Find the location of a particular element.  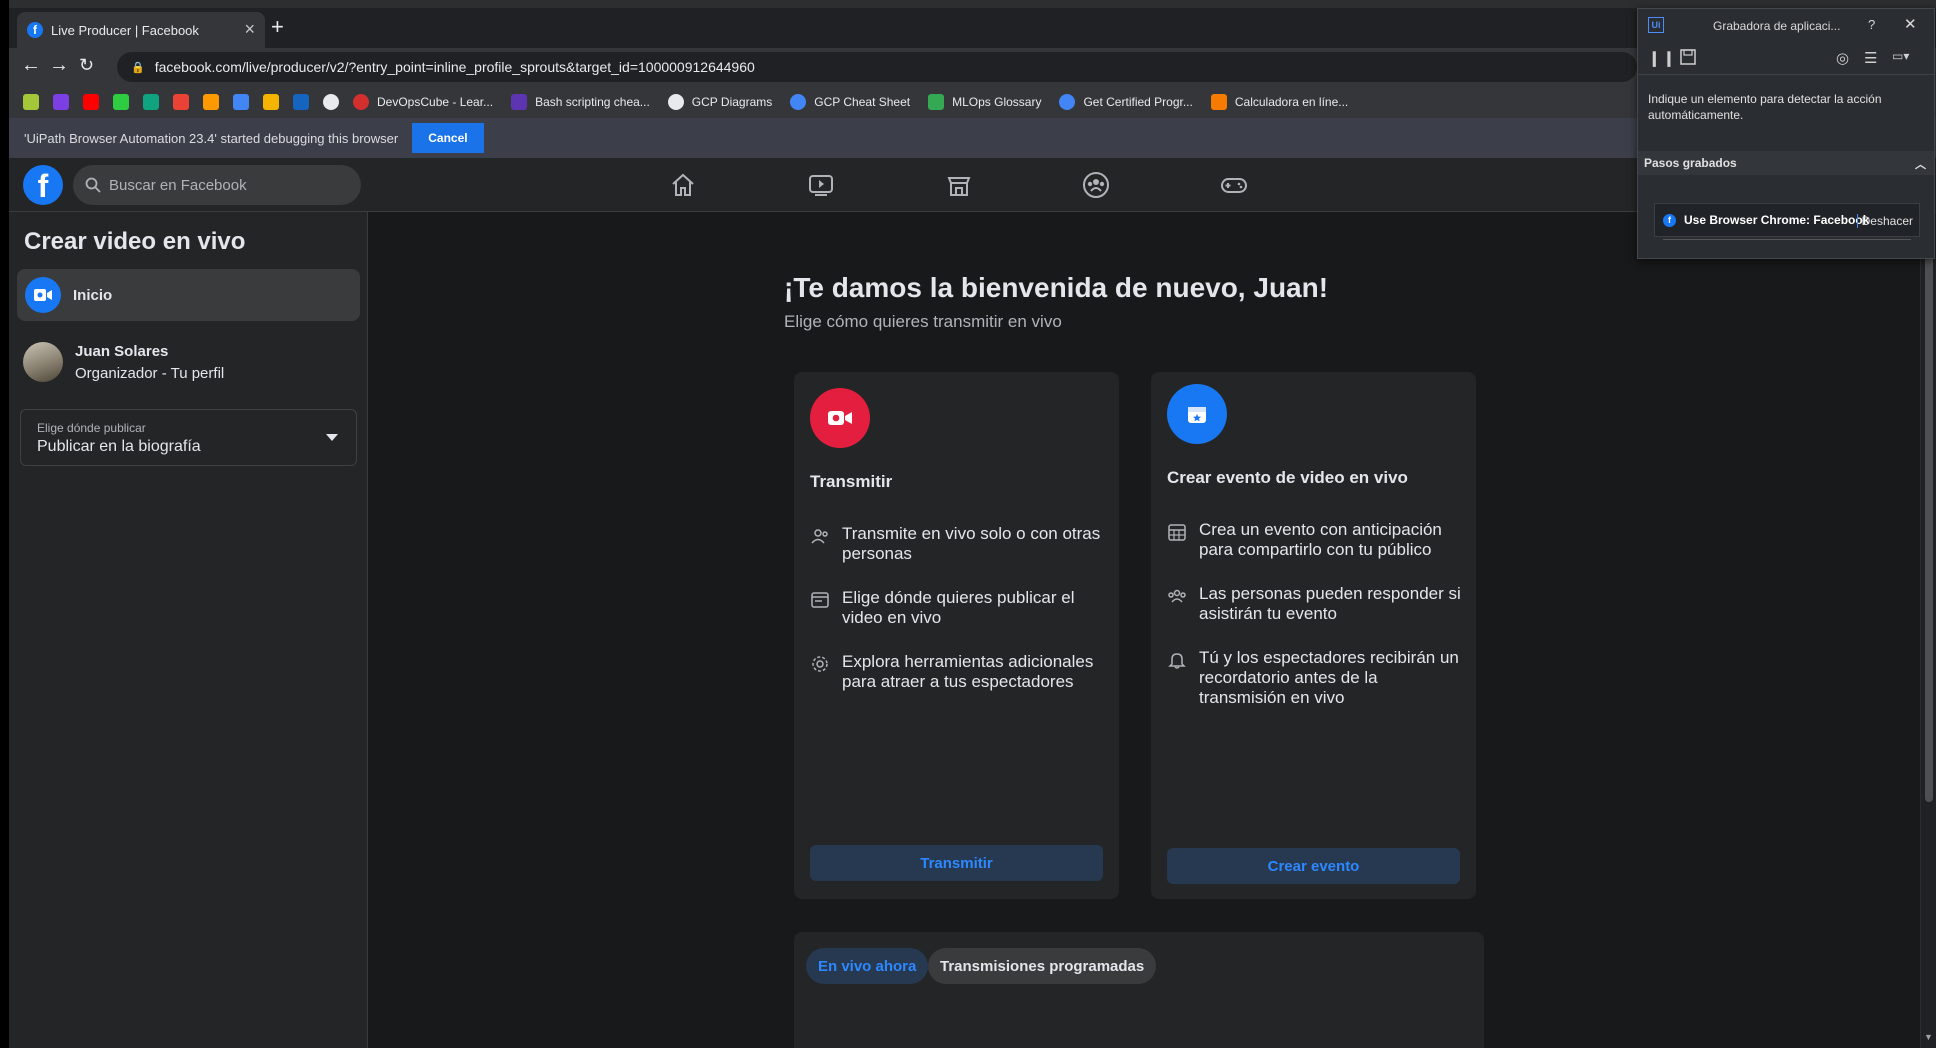

broadcasts-panel: En vivo ahora Transmisiones programadas is located at coordinates (1139, 990).